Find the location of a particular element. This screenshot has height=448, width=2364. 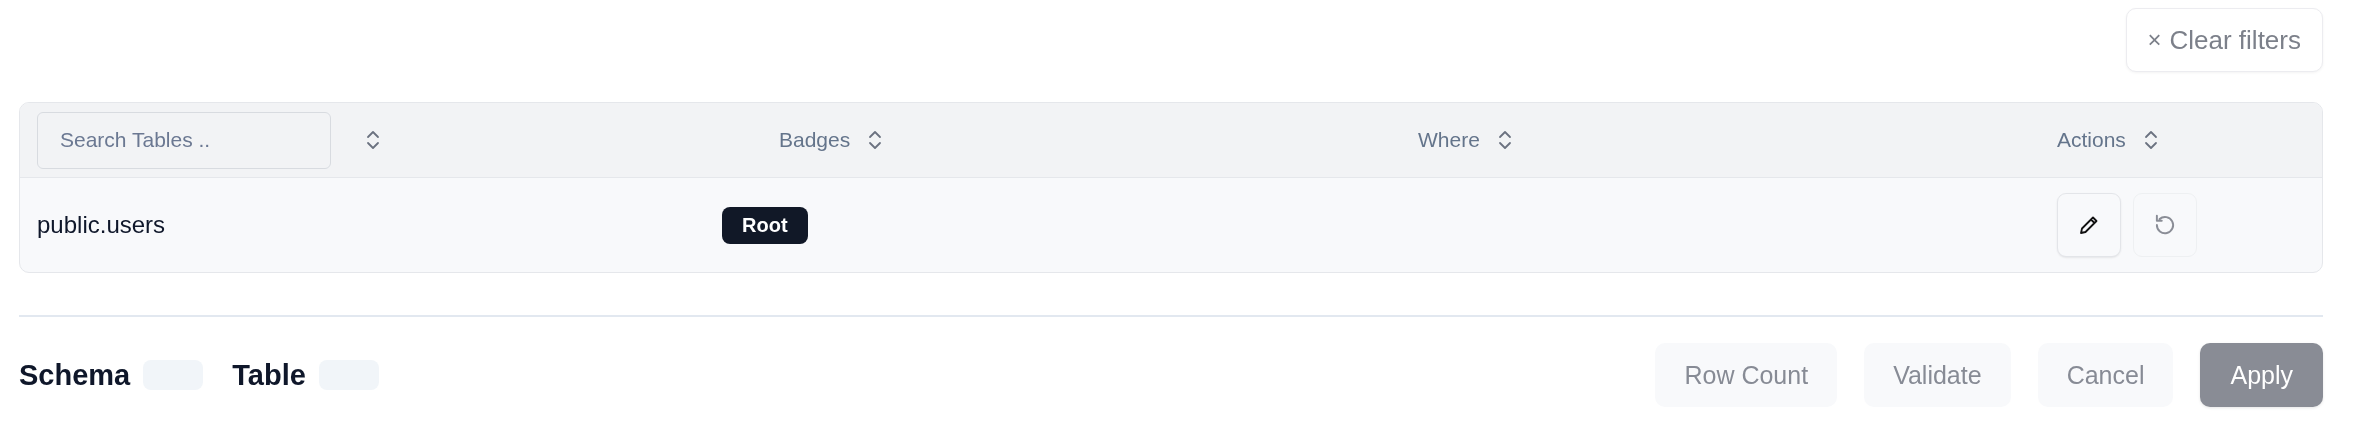

edit-button is located at coordinates (2089, 225).